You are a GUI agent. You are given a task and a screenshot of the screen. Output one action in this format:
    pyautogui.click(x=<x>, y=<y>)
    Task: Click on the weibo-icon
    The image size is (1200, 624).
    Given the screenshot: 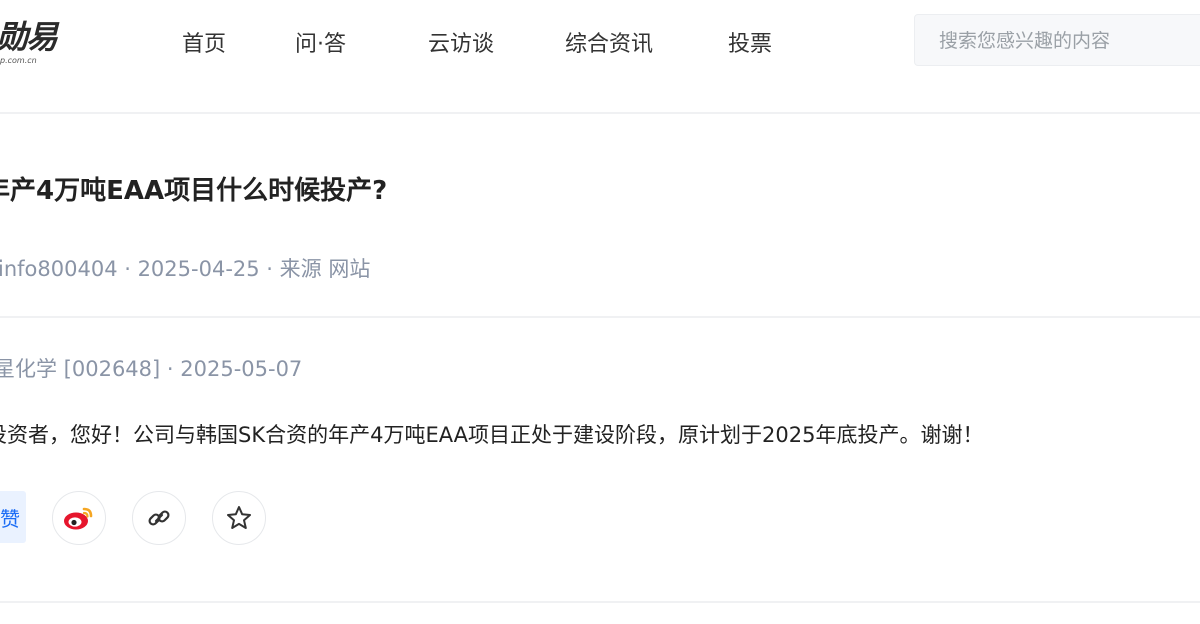 What is the action you would take?
    pyautogui.click(x=79, y=518)
    